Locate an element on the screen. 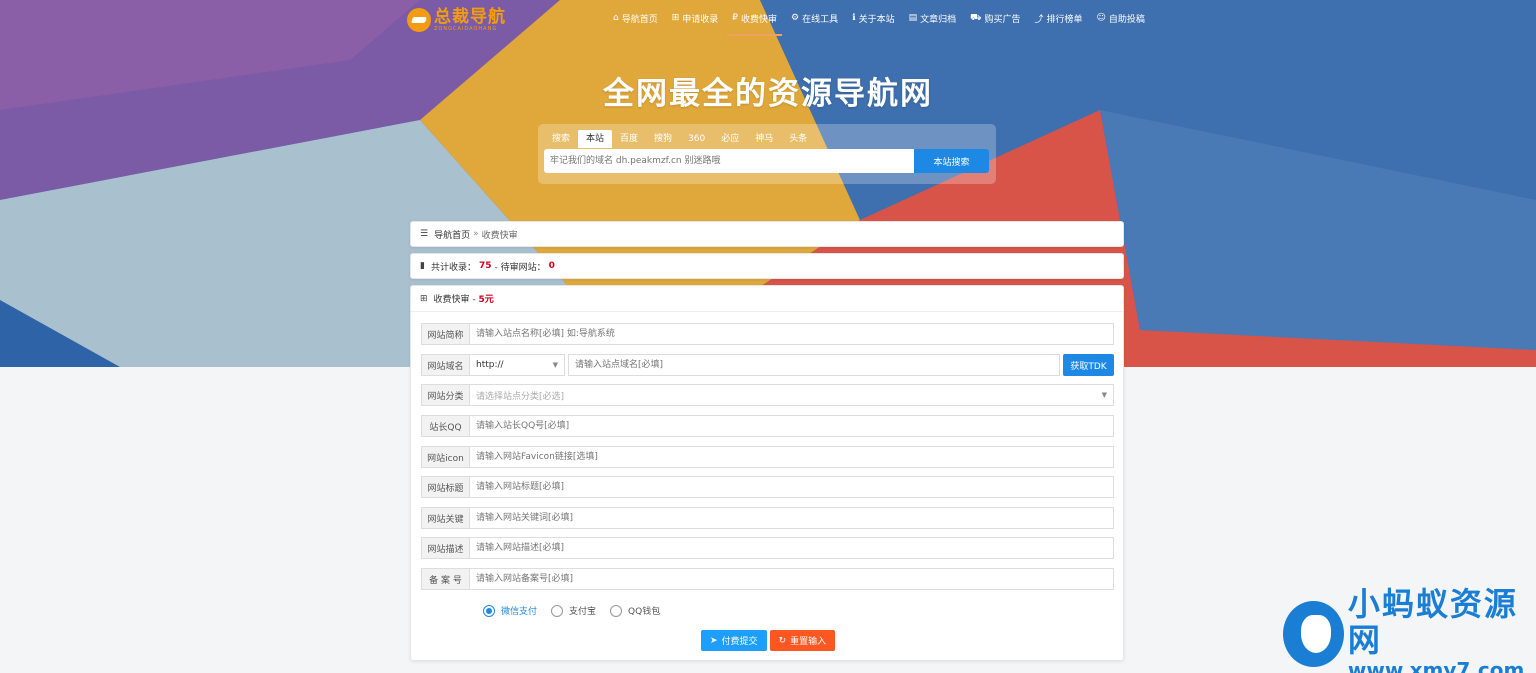  payment-label: 支付宝 is located at coordinates (583, 612).